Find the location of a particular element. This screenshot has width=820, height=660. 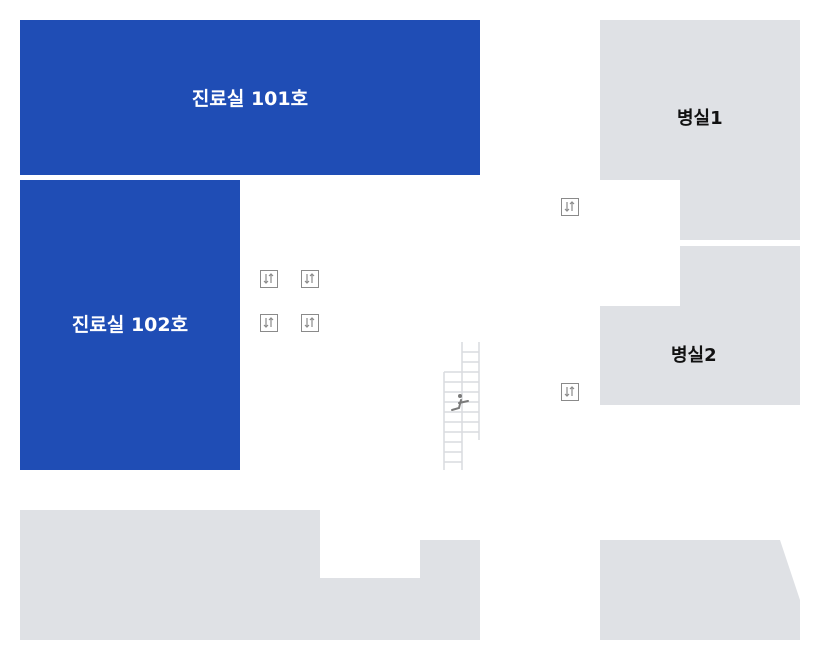

room-ward-2-label: 병실2 is located at coordinates (694, 355).